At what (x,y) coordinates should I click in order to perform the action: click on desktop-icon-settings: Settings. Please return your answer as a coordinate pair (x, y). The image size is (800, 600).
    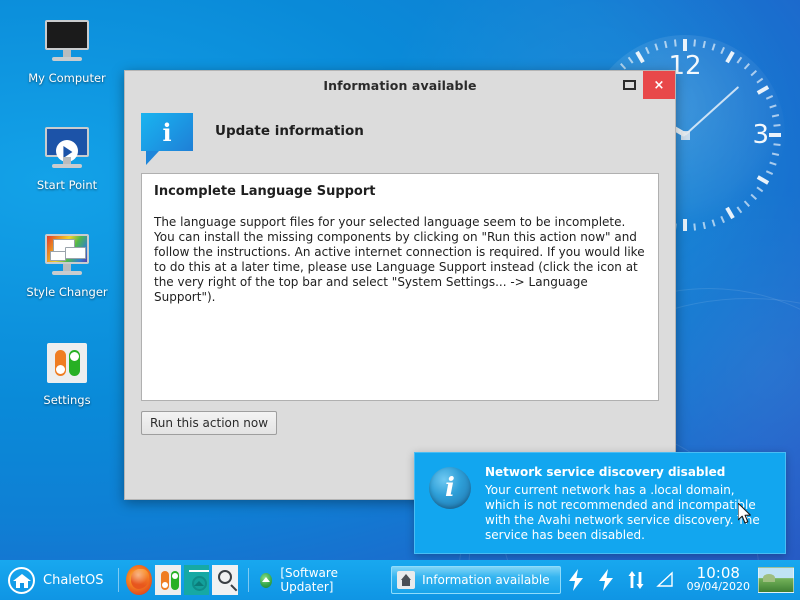
    Looking at the image, I should click on (67, 374).